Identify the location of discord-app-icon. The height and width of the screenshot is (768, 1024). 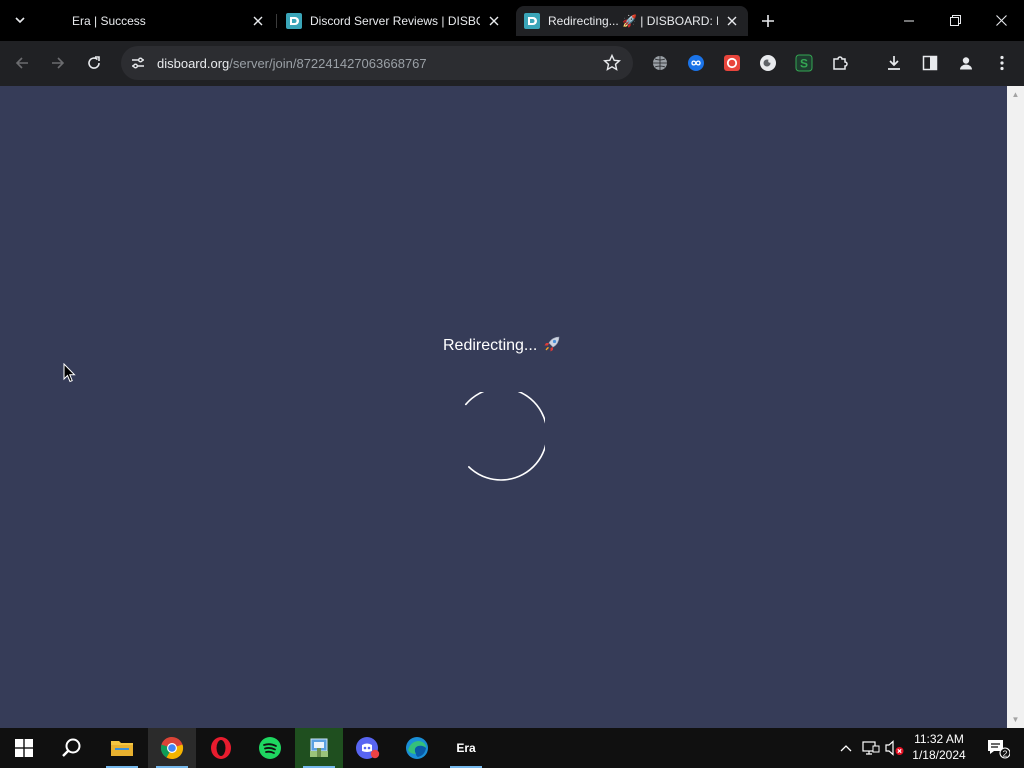
(368, 748).